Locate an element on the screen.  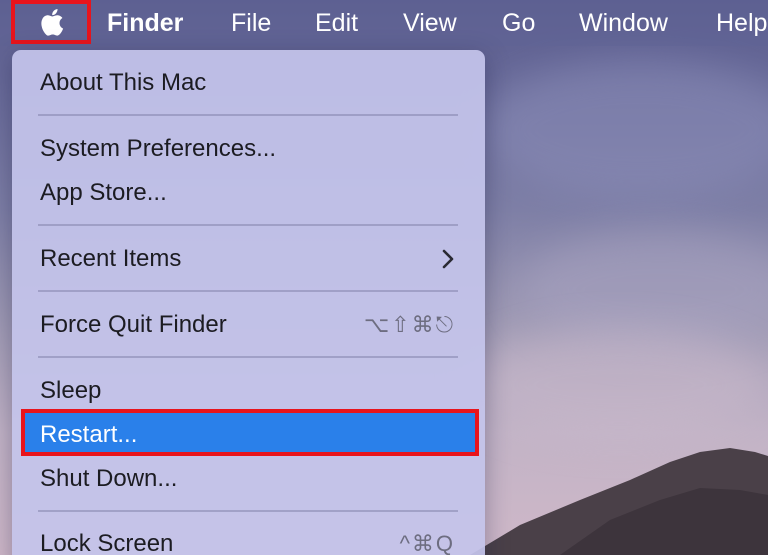
menu-bar: Finder File Edit View Go Window Help is located at coordinates (384, 23).